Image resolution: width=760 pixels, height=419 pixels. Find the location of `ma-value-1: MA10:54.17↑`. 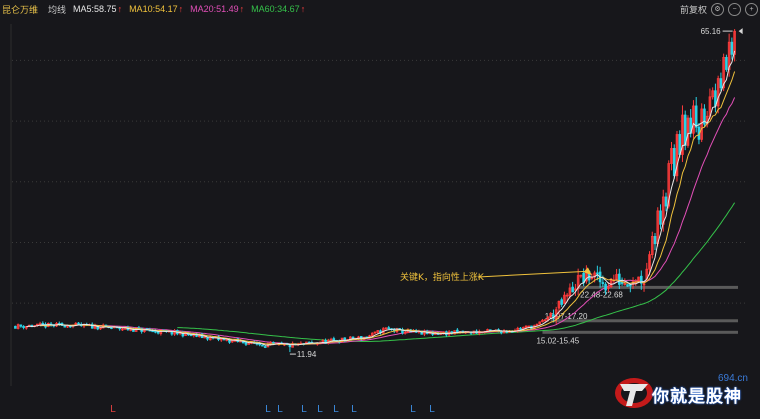

ma-value-1: MA10:54.17↑ is located at coordinates (156, 9).